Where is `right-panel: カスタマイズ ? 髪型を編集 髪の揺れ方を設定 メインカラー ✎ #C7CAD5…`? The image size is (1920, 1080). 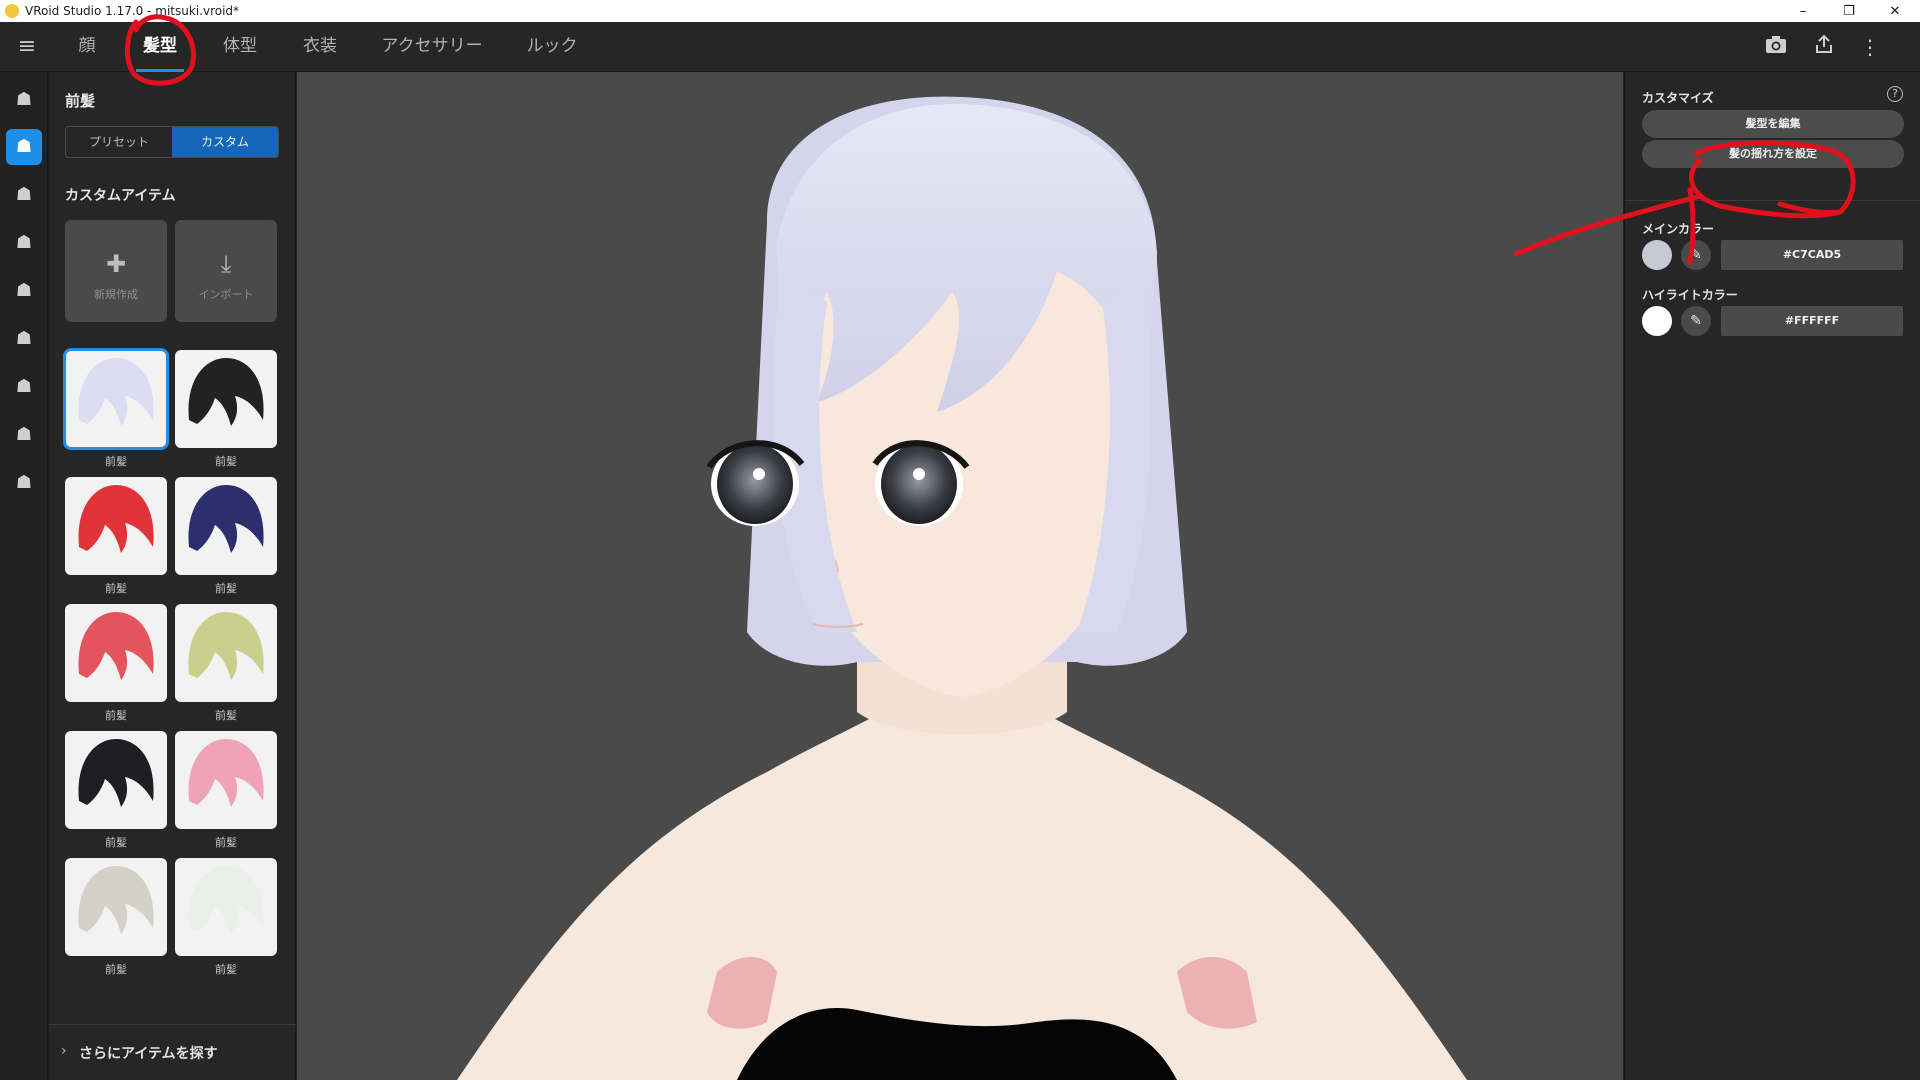
right-panel: カスタマイズ ? 髪型を編集 髪の揺れ方を設定 メインカラー ✎ #C7CAD5… is located at coordinates (1772, 576).